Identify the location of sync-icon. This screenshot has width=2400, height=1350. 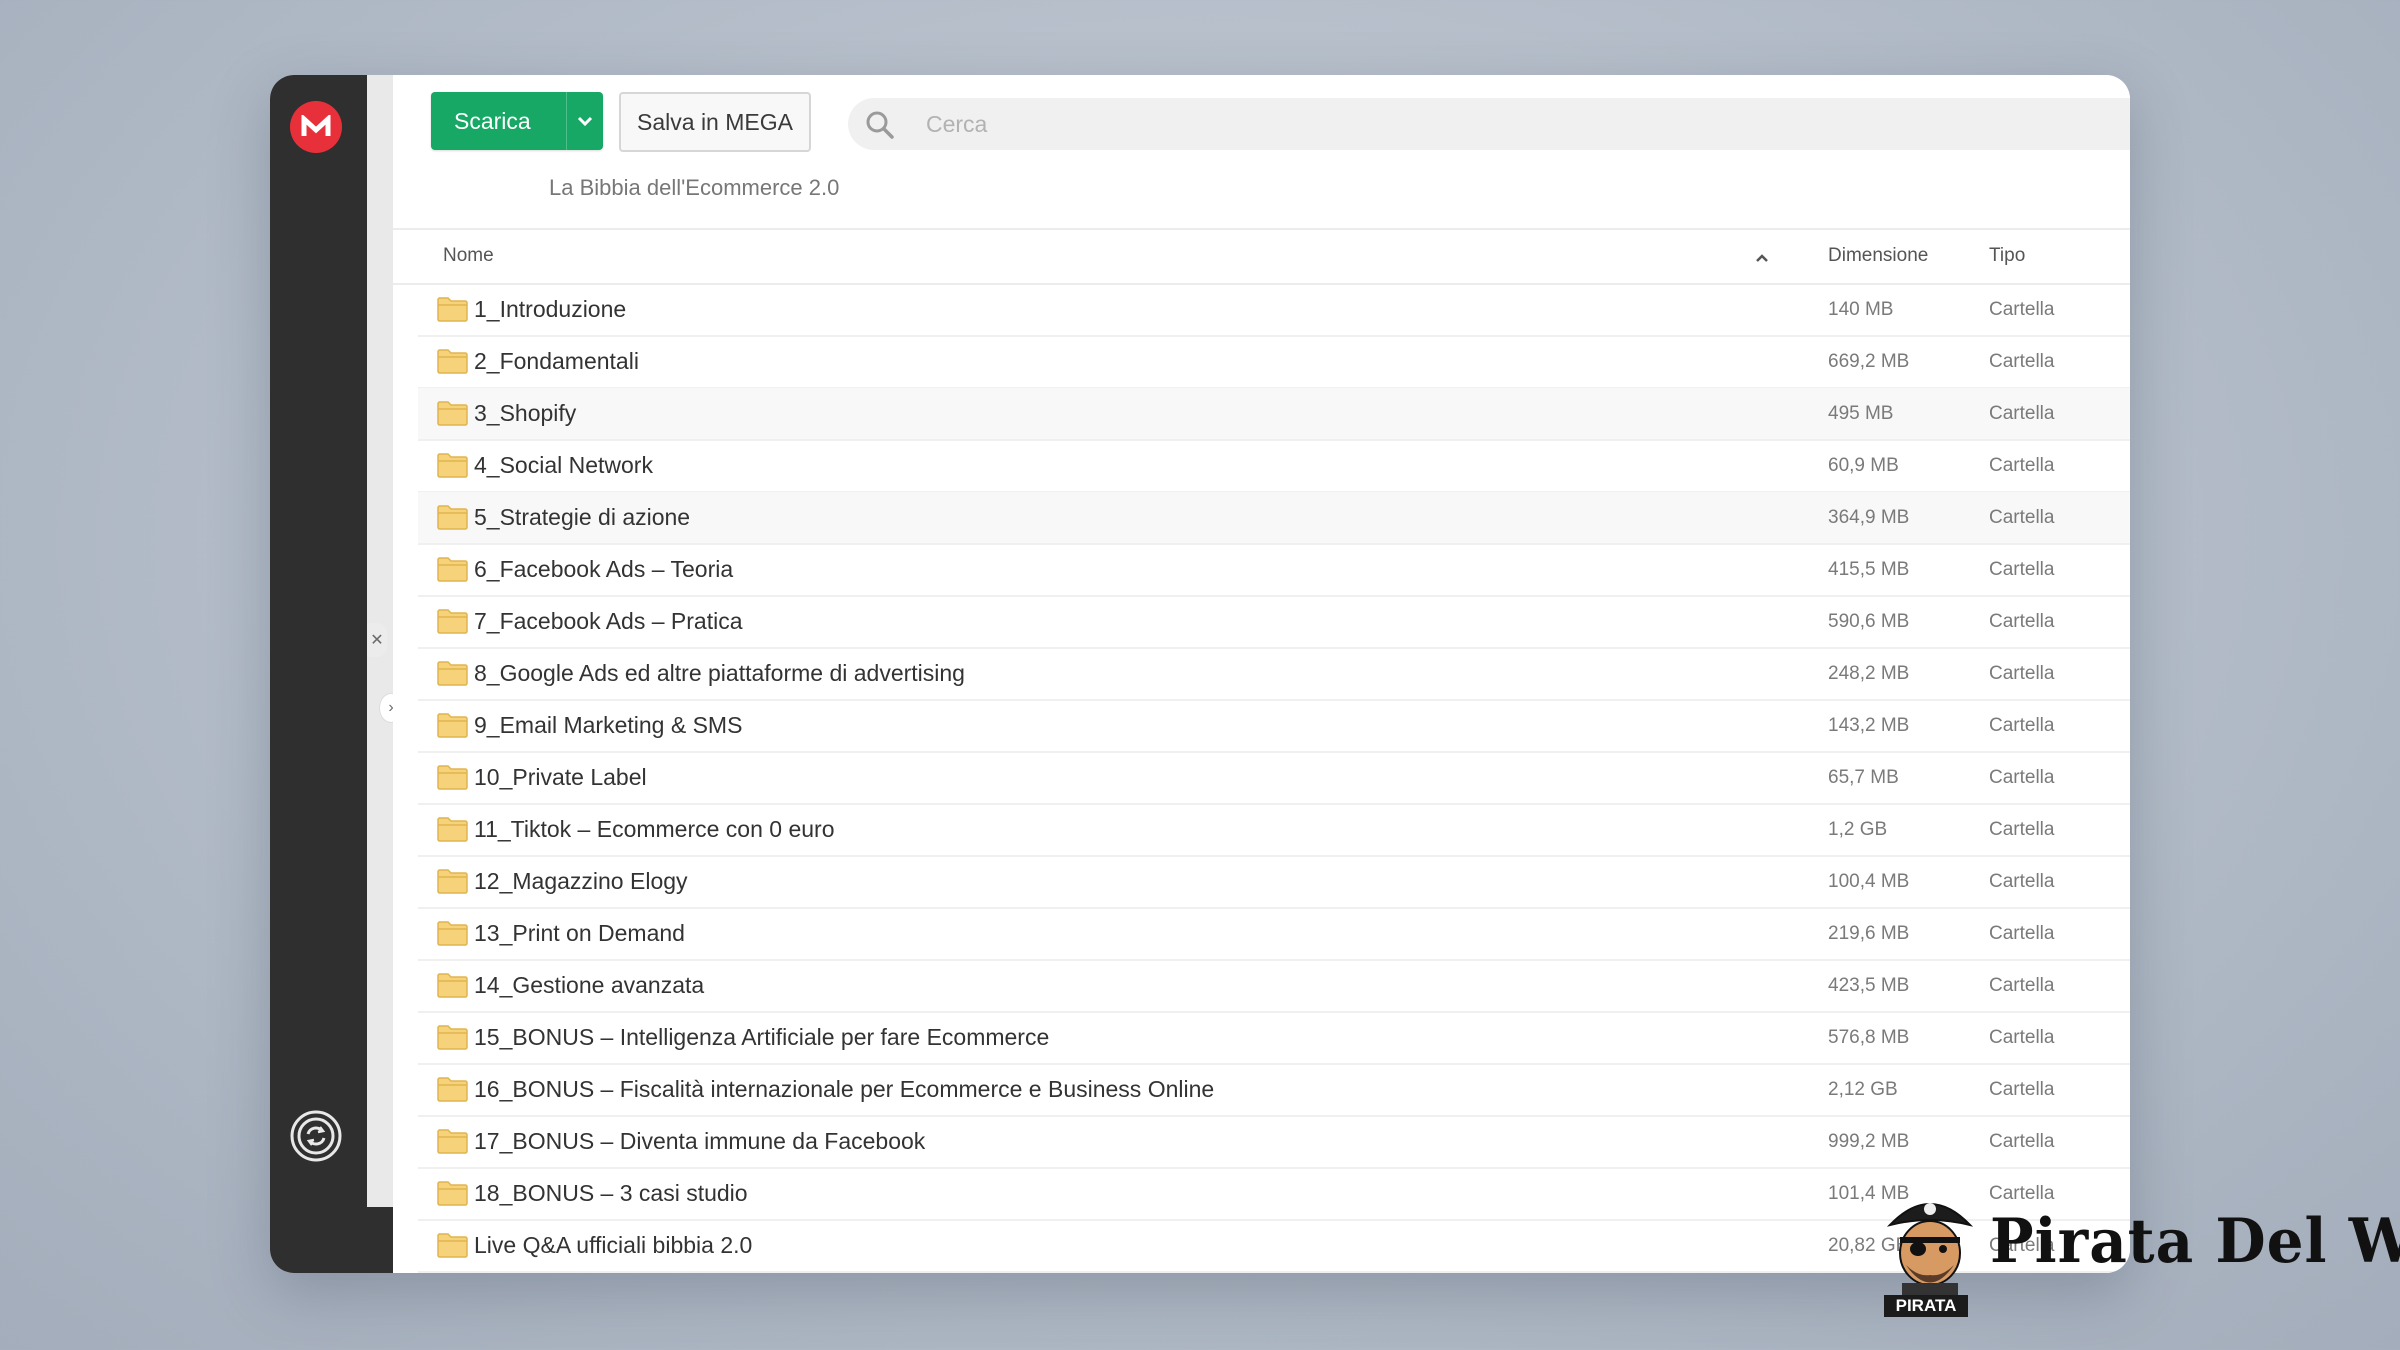
(316, 1136).